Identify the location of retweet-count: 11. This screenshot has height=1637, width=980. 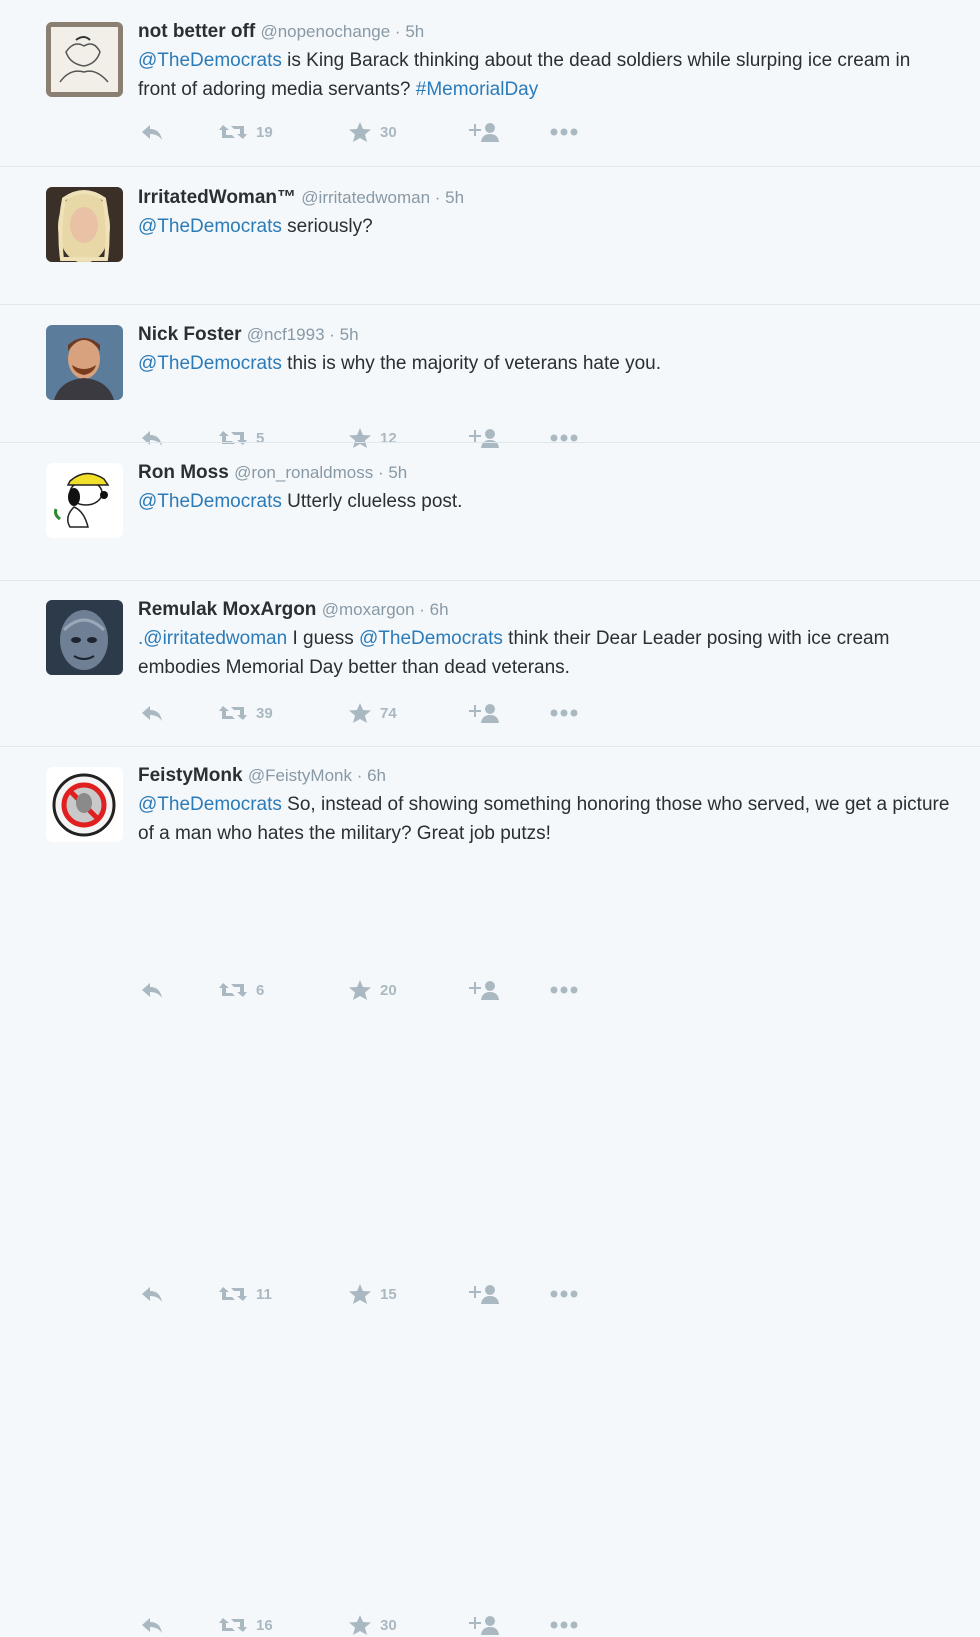
(264, 1294).